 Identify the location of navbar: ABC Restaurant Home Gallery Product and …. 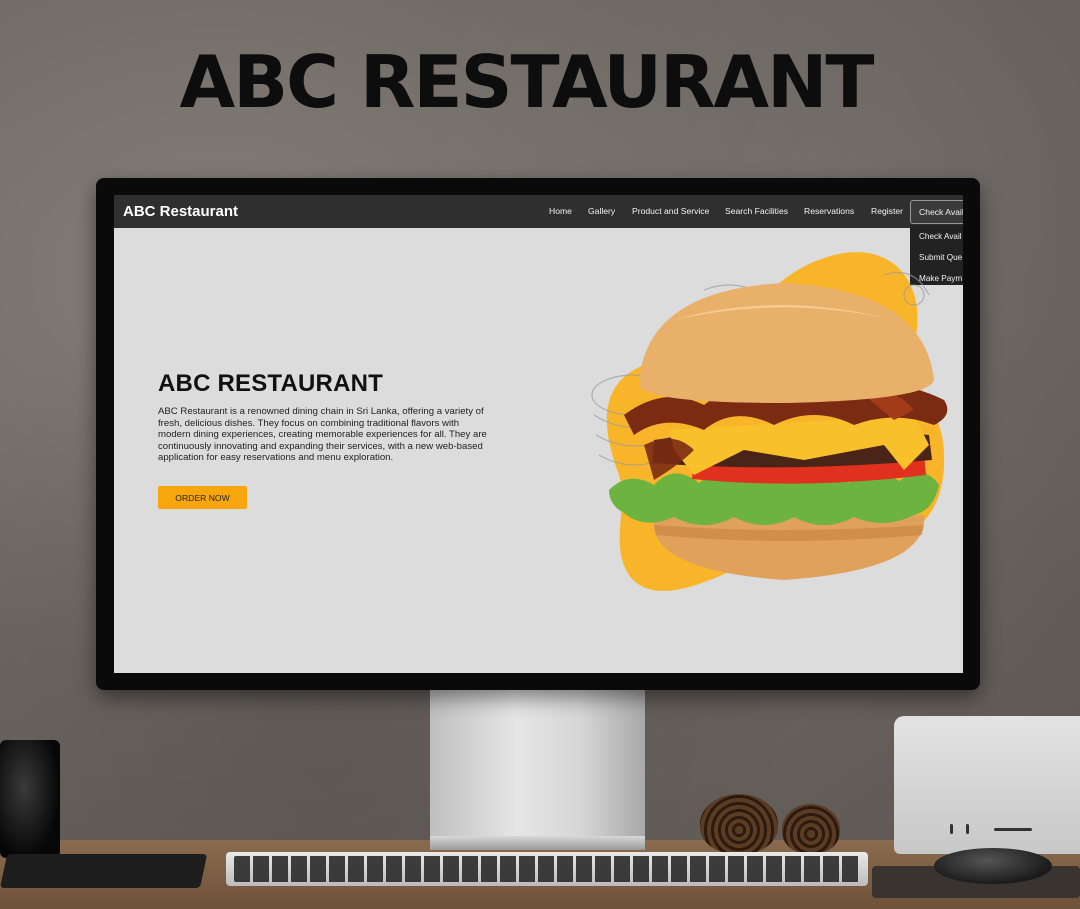
(538, 211).